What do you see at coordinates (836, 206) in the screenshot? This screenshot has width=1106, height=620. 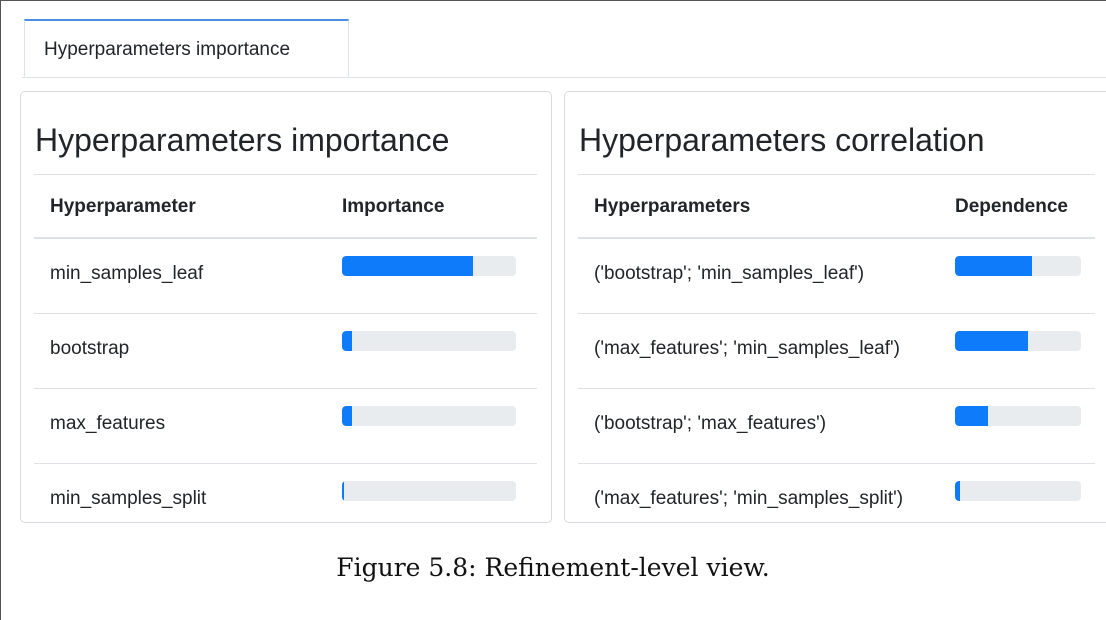 I see `table-header: Hyperparameters Dependence` at bounding box center [836, 206].